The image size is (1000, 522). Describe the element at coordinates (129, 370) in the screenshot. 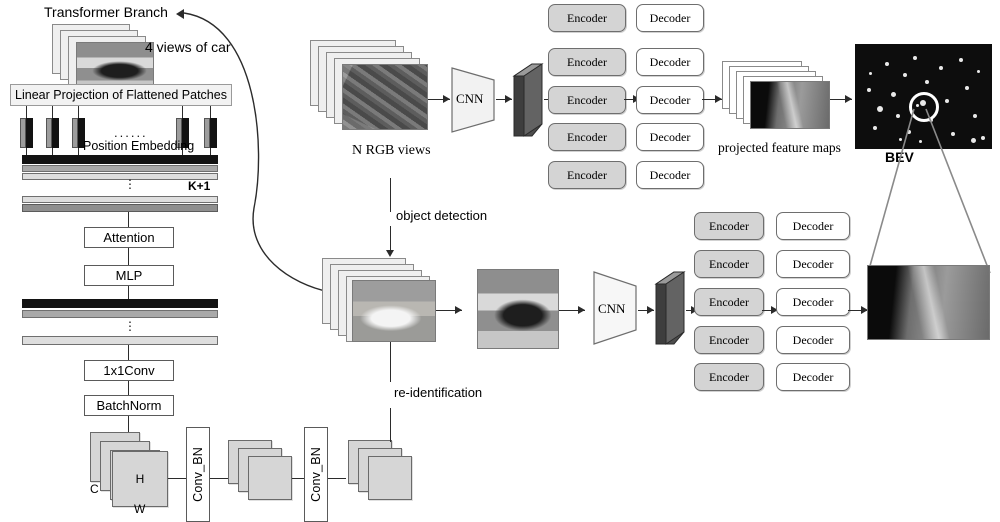

I see `conv1x1-box: 1x1Conv` at that location.